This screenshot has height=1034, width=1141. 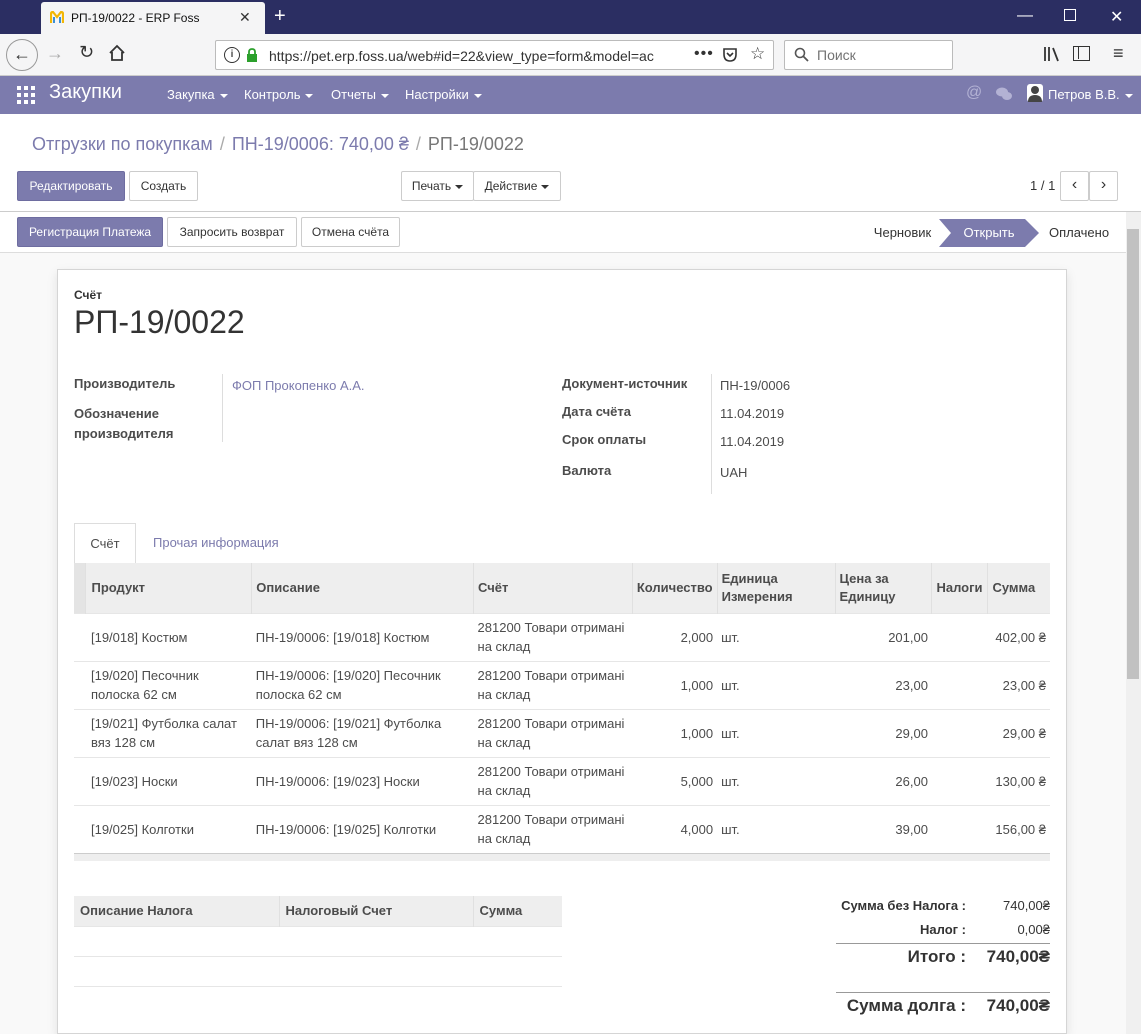 What do you see at coordinates (1090, 94) in the screenshot?
I see `user-menu: Петров В.В.` at bounding box center [1090, 94].